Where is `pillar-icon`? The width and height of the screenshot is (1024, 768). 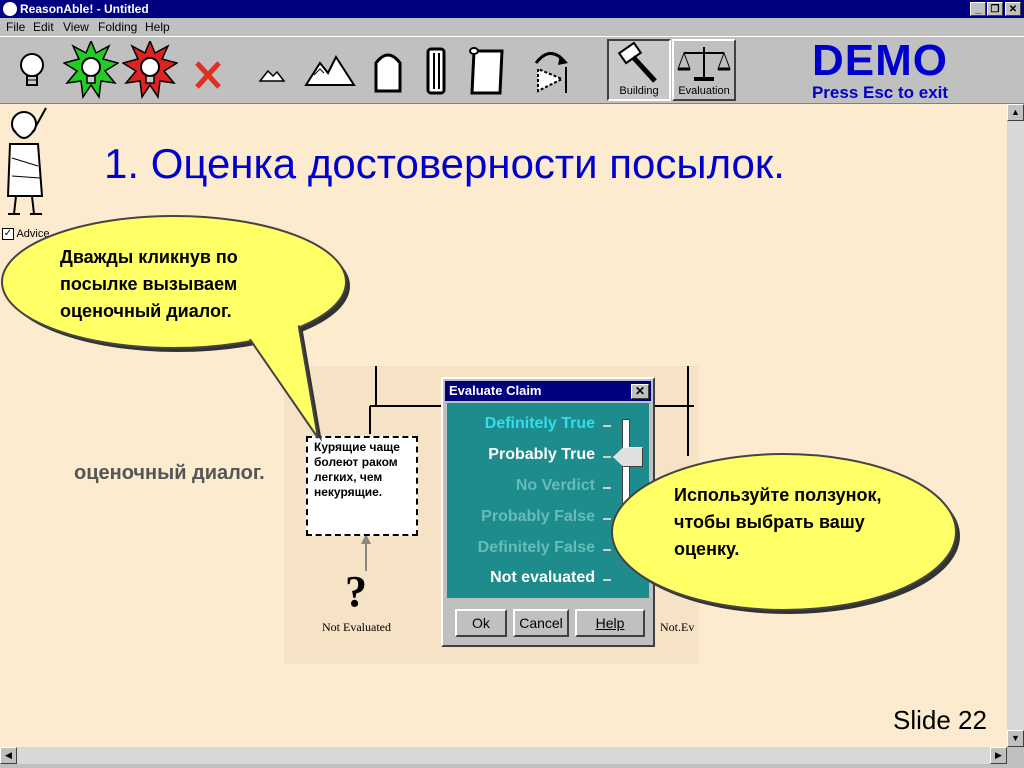
pillar-icon is located at coordinates (436, 71).